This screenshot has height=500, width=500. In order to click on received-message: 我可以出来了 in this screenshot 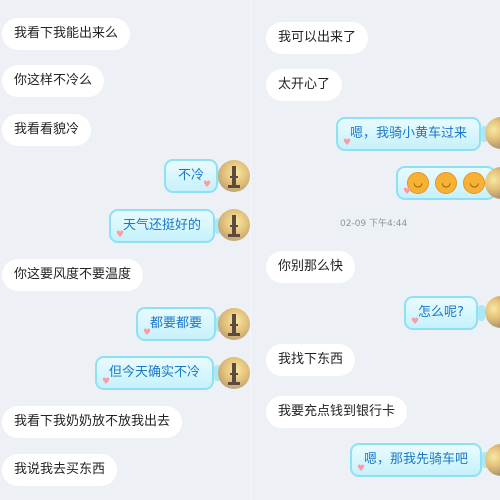, I will do `click(317, 38)`.